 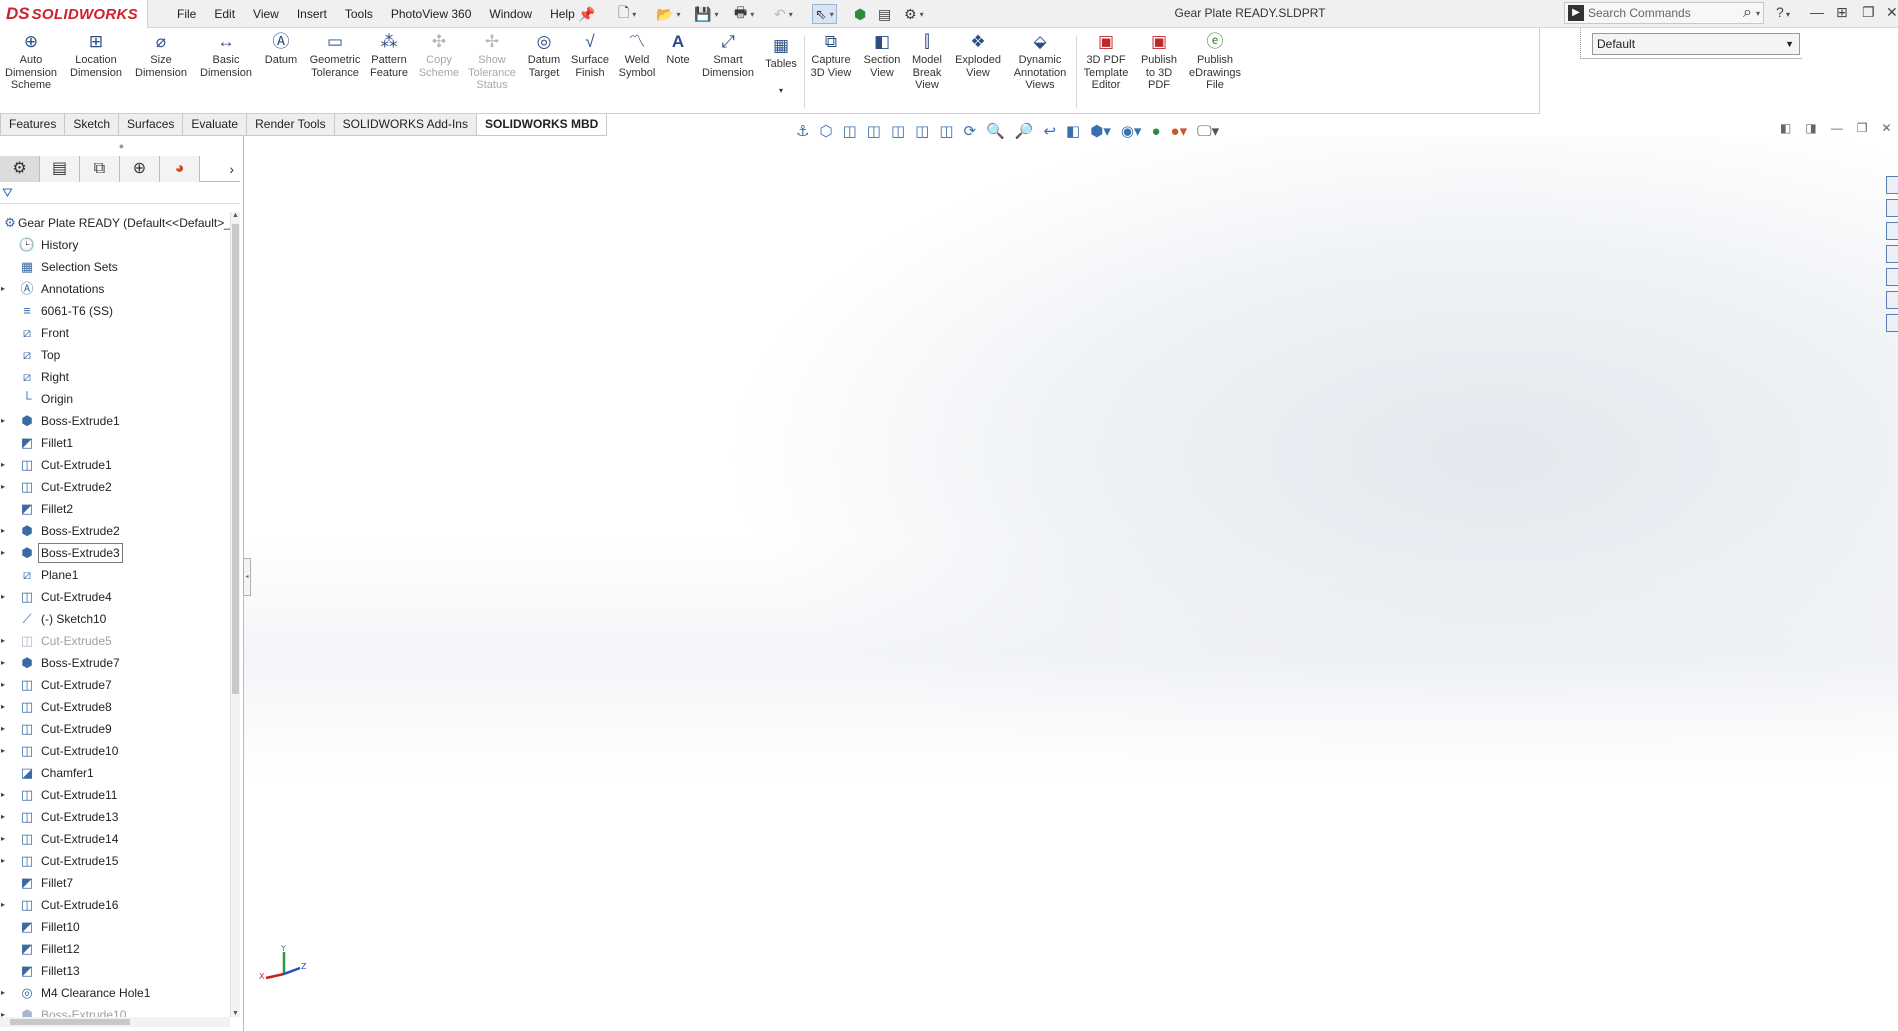 I want to click on publish-edrawings-button: ⓔ Publish eDrawings File, so click(x=1215, y=72).